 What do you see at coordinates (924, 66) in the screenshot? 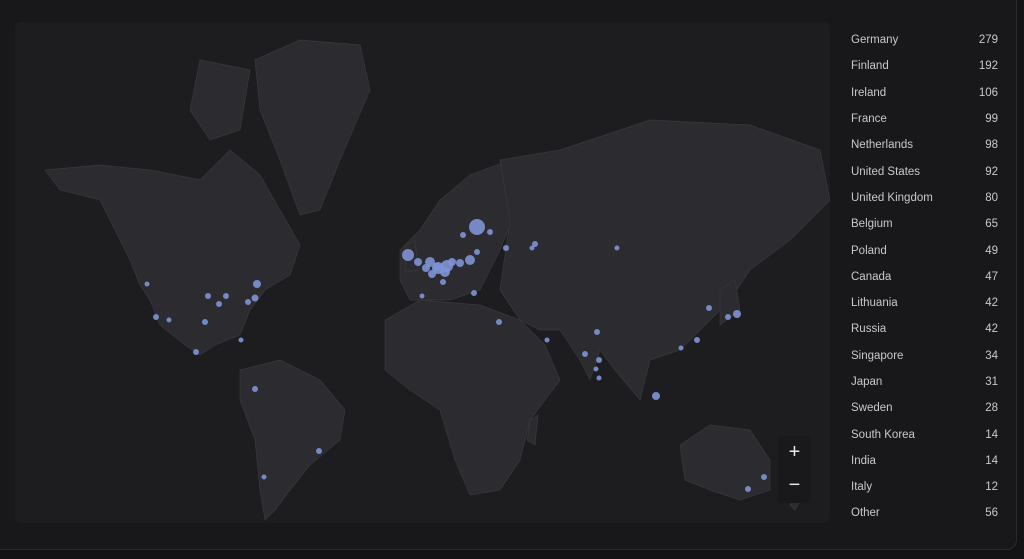
I see `country-row: Finland 192` at bounding box center [924, 66].